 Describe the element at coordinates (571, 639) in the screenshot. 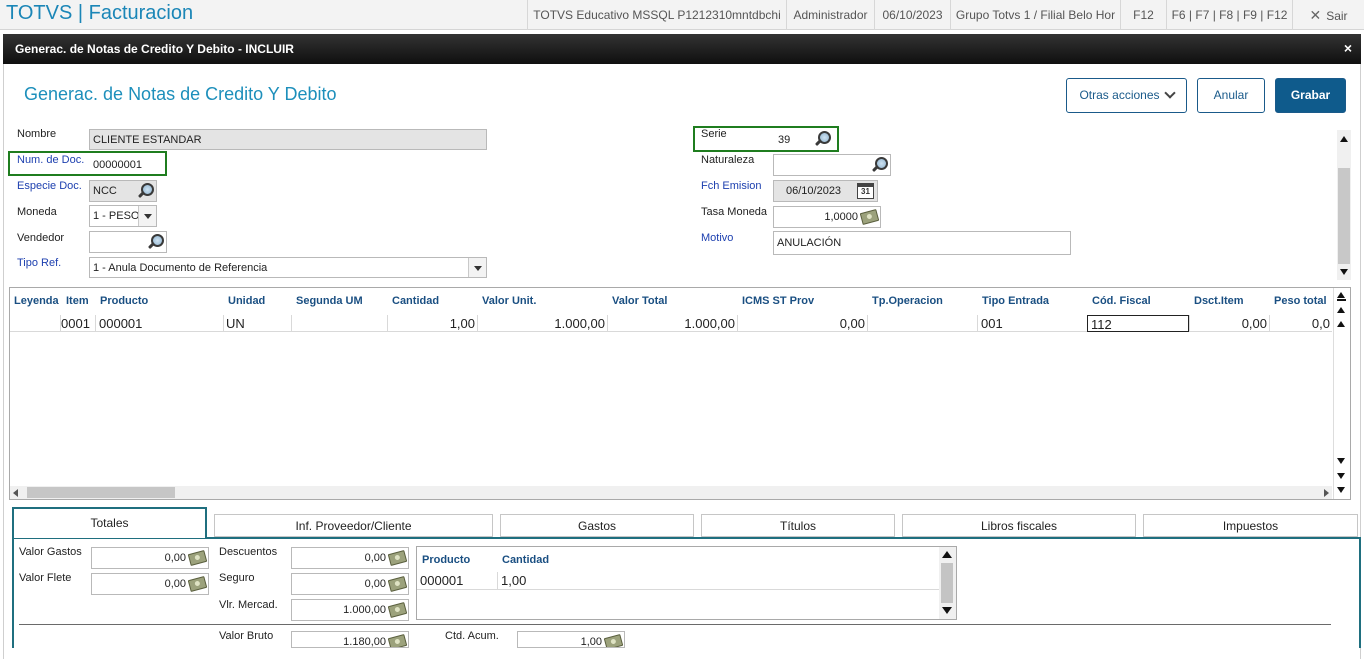

I see `ctd-acum-field: 1,00` at that location.